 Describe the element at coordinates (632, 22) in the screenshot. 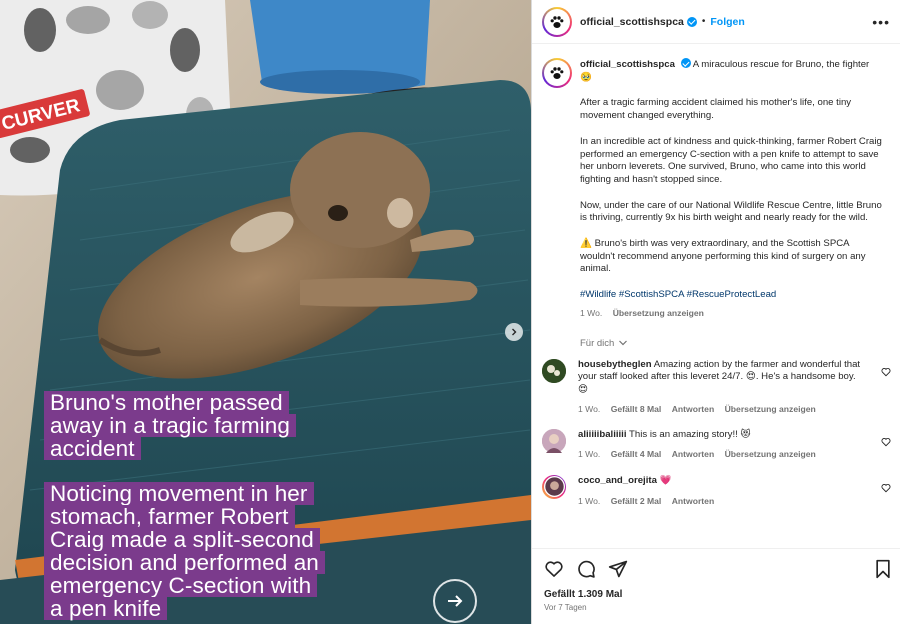

I see `author-username: official_scottishspca` at that location.